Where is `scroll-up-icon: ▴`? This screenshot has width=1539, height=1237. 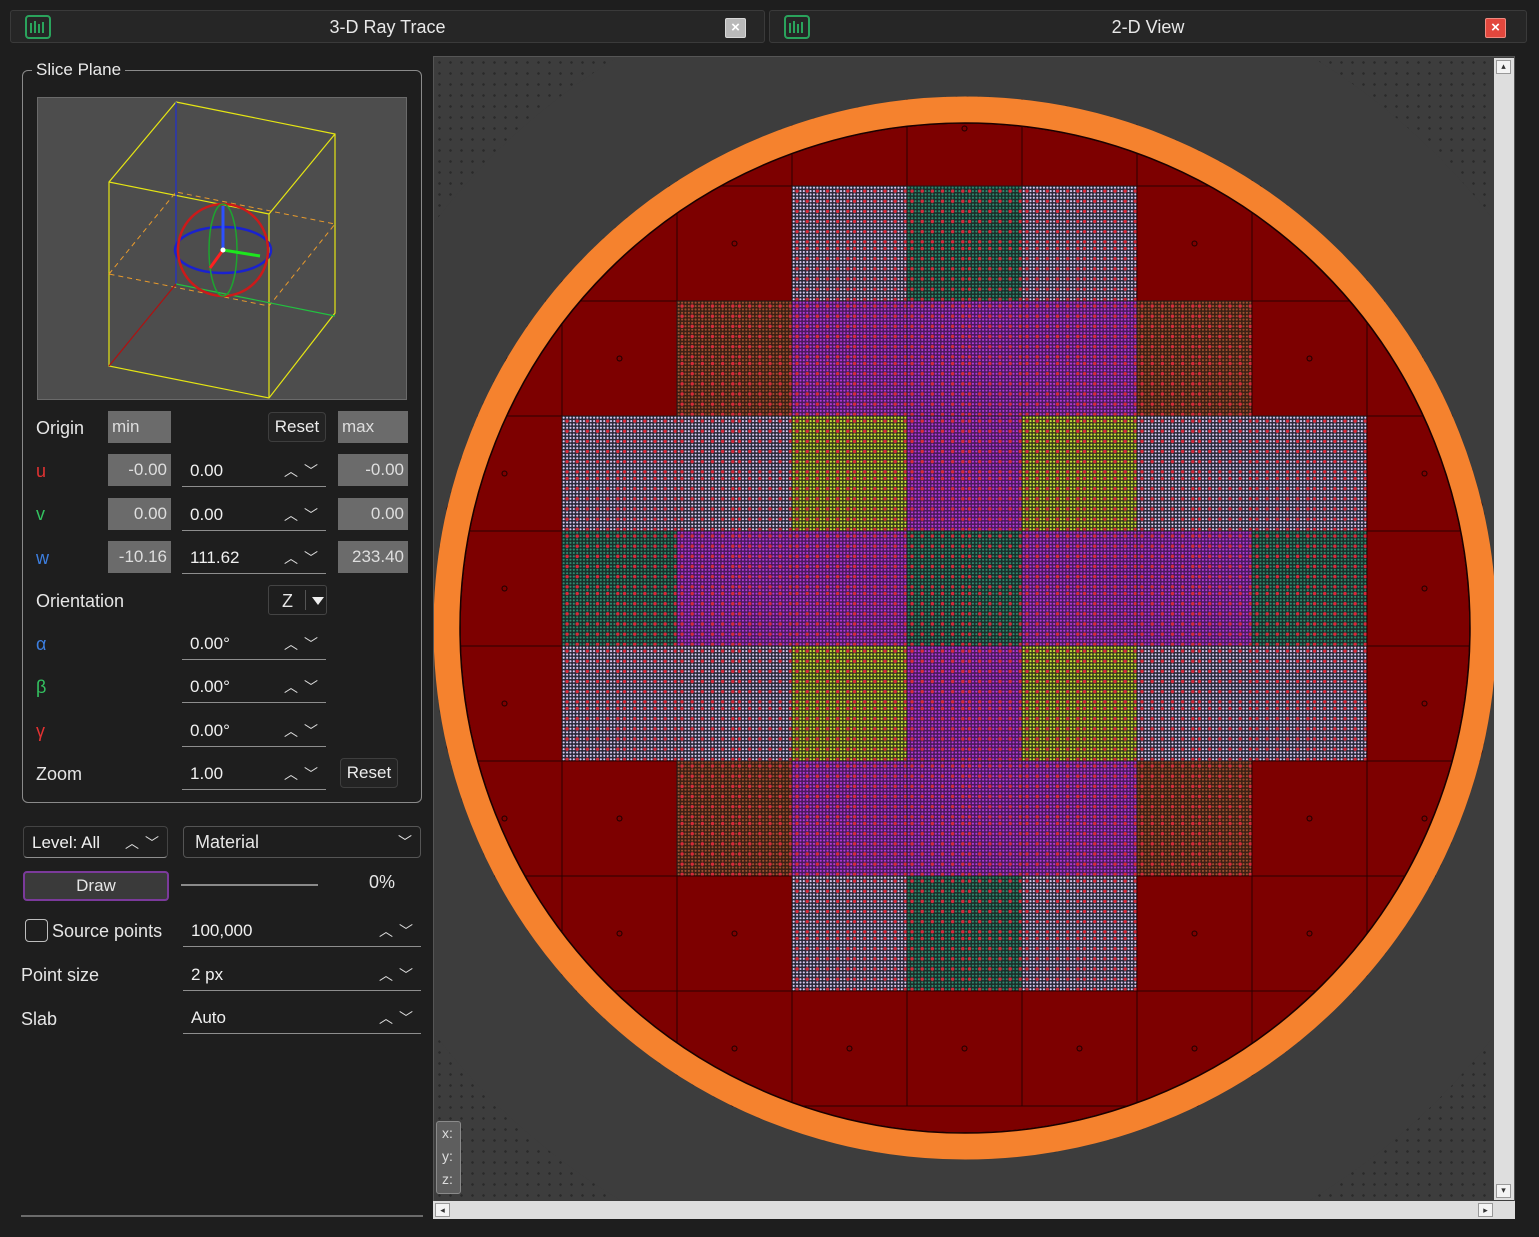 scroll-up-icon: ▴ is located at coordinates (1503, 67).